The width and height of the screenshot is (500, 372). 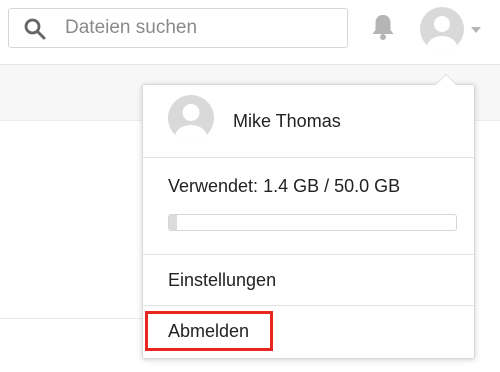 What do you see at coordinates (191, 118) in the screenshot?
I see `avatar` at bounding box center [191, 118].